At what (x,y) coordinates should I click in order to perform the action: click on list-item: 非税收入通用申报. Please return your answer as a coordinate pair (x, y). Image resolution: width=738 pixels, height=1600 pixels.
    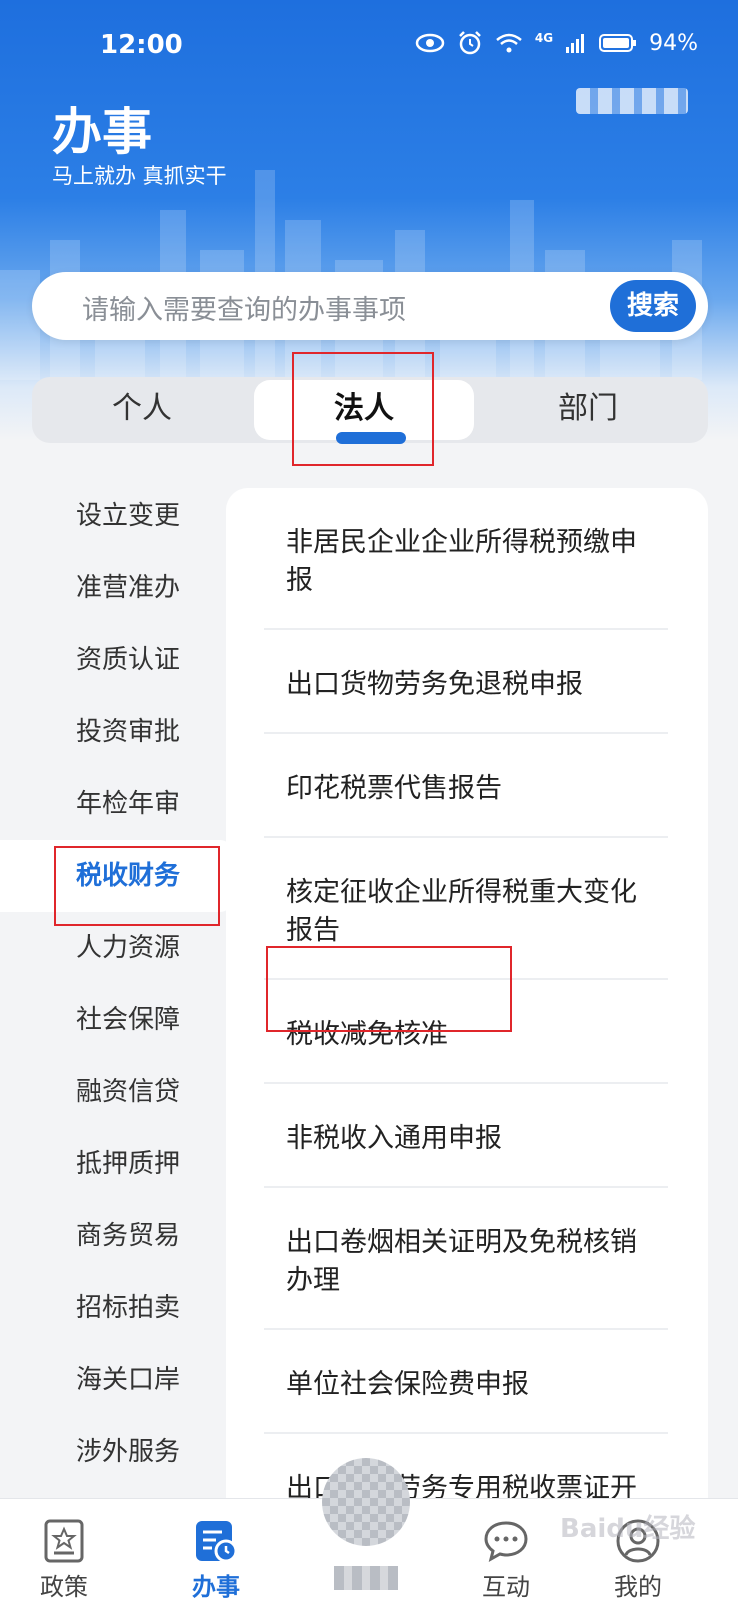
    Looking at the image, I should click on (466, 1136).